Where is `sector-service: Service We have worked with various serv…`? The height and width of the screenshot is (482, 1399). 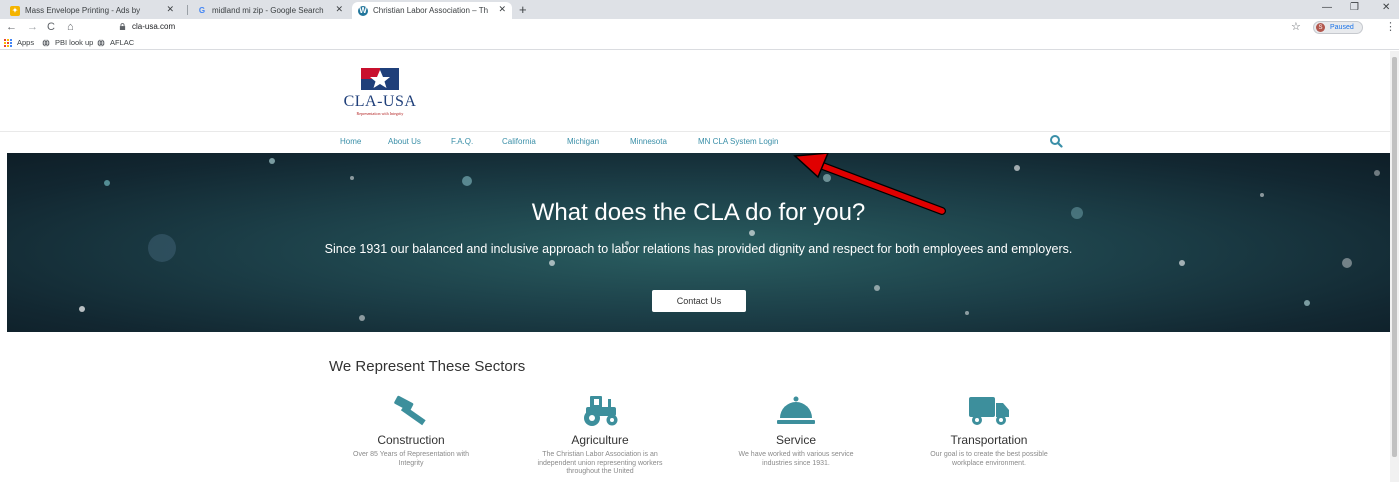
sector-service: Service We have worked with various serv… is located at coordinates (796, 430).